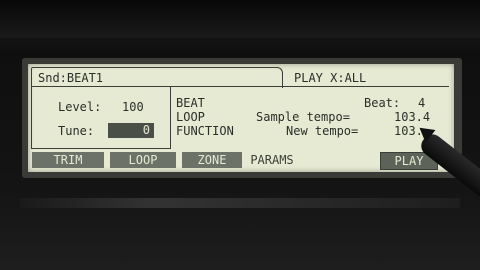 The height and width of the screenshot is (270, 480). Describe the element at coordinates (382, 103) in the screenshot. I see `beat-label: Beat:` at that location.